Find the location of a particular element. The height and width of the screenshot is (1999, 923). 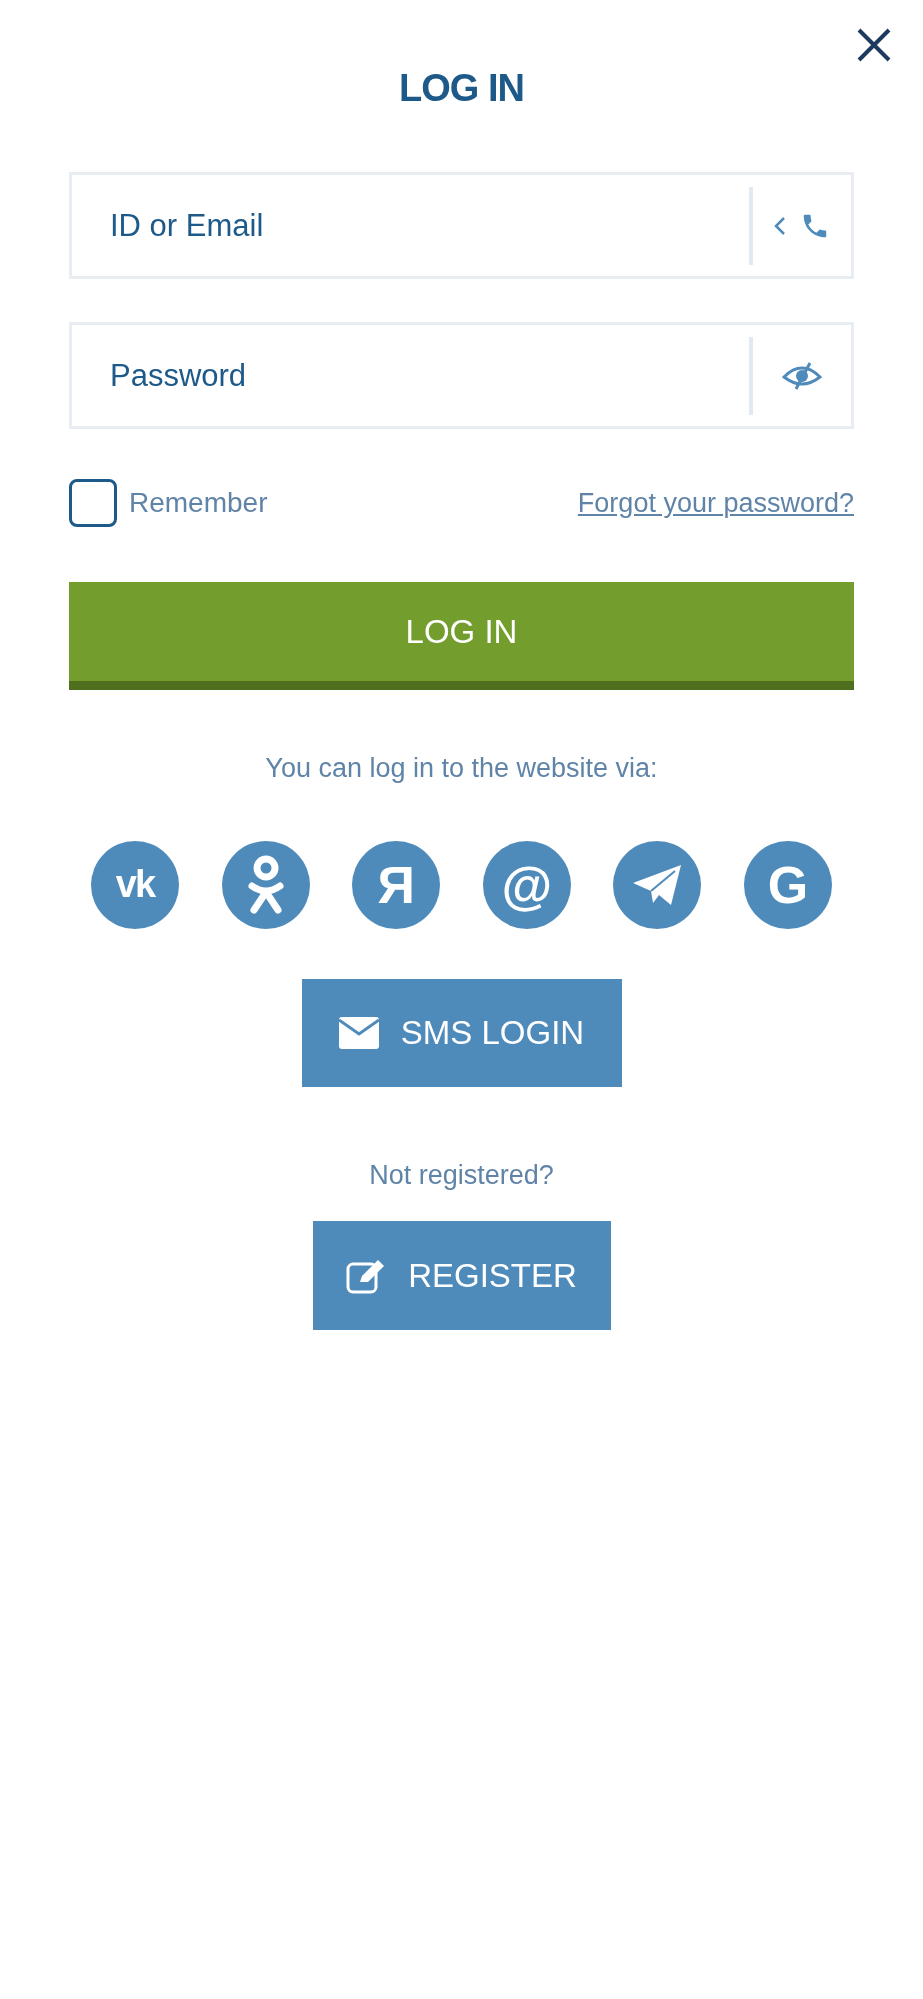

close-icon is located at coordinates (874, 45).